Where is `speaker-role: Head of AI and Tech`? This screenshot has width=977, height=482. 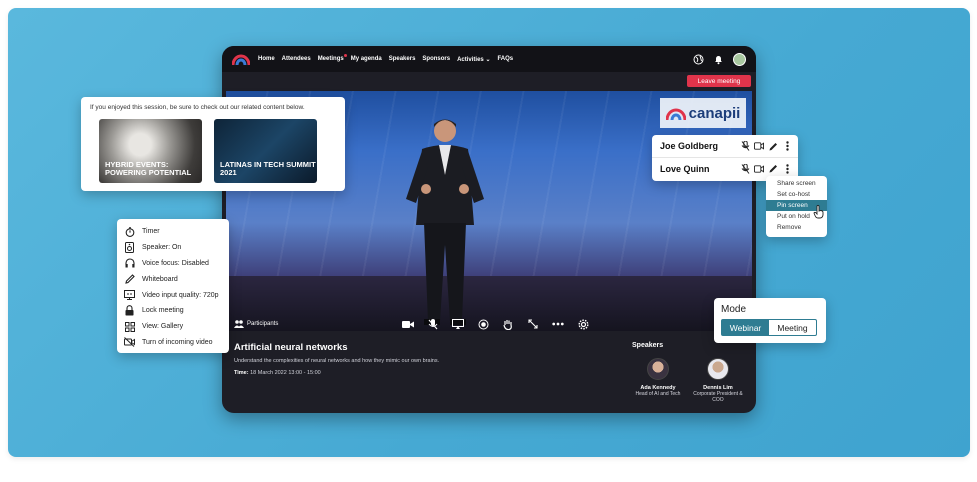
speaker-role: Head of AI and Tech is located at coordinates (658, 394).